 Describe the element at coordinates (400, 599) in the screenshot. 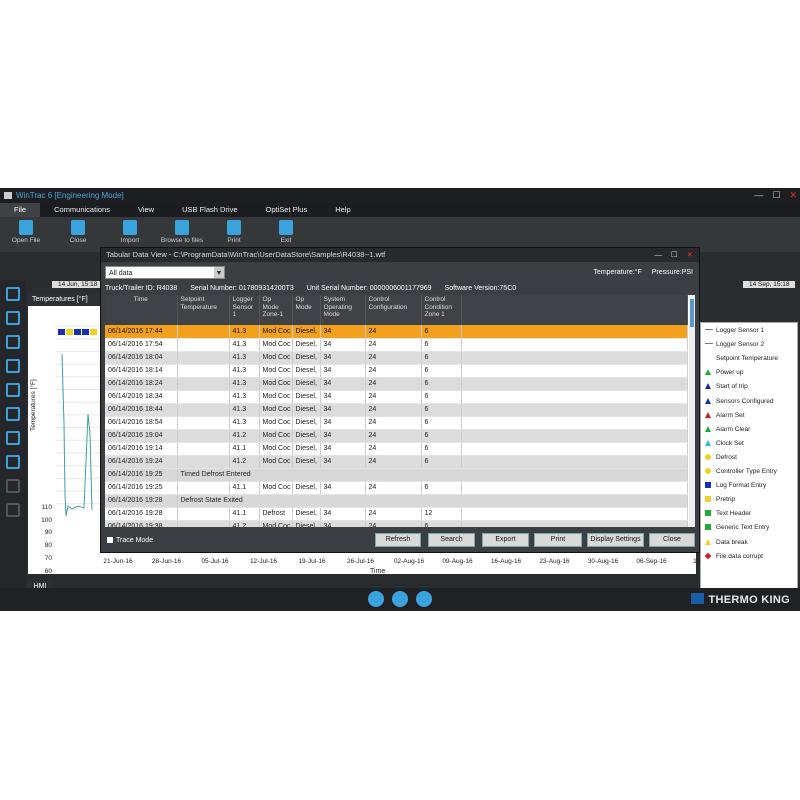

I see `status-thermometer-icon` at that location.